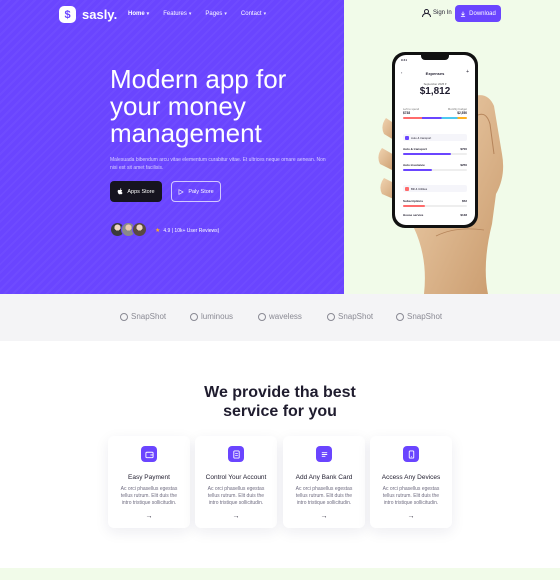 Image resolution: width=560 pixels, height=580 pixels. What do you see at coordinates (120, 191) in the screenshot?
I see `apple-icon` at bounding box center [120, 191].